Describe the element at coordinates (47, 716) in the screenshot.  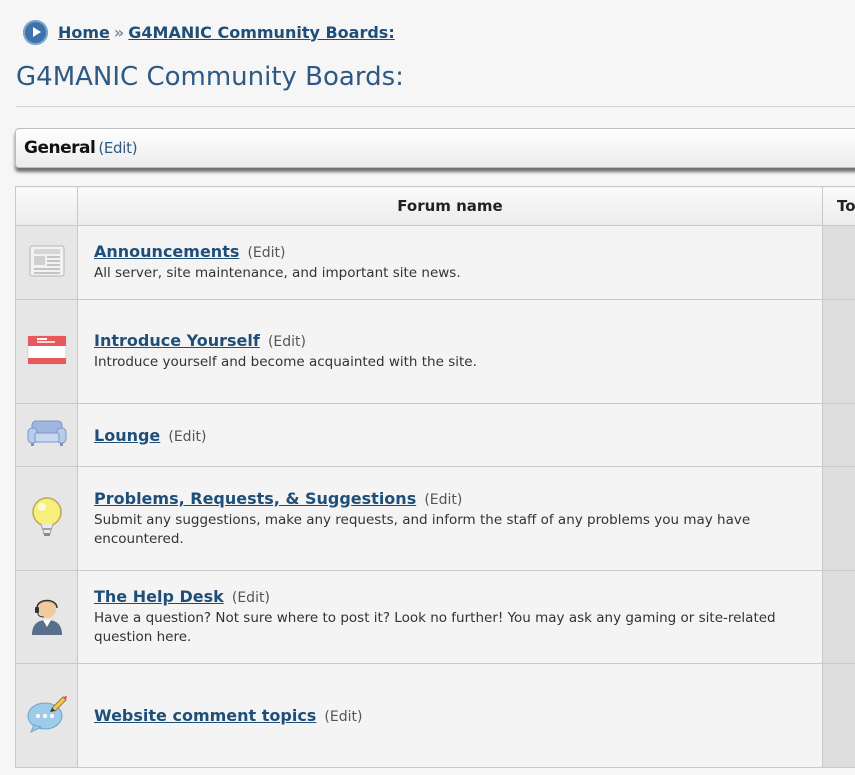
I see `comment-bubble-icon` at that location.